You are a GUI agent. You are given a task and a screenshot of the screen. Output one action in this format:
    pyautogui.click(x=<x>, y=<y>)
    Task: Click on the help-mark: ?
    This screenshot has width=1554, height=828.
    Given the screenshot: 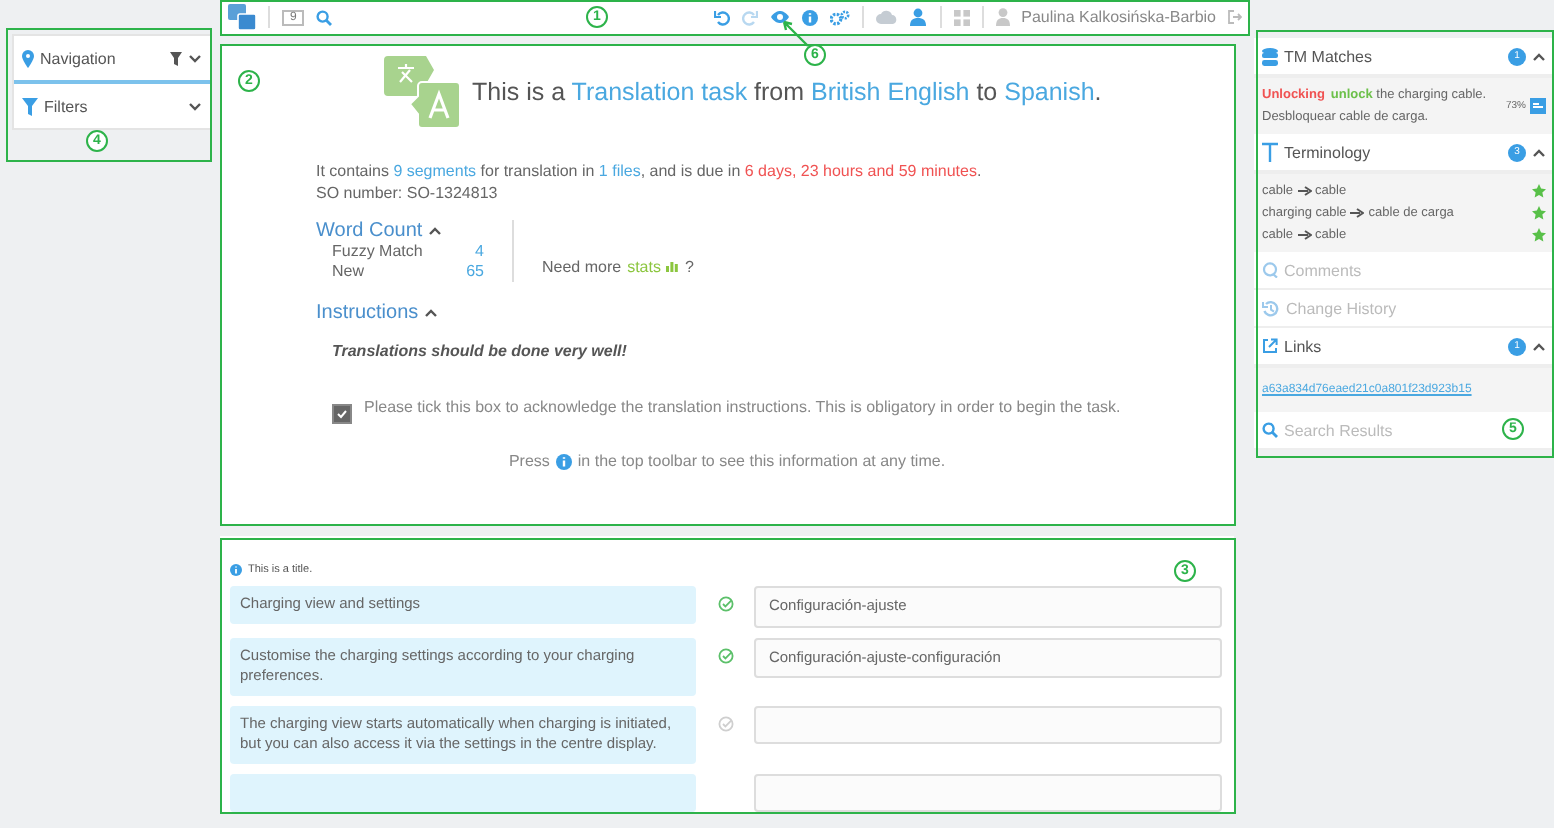 What is the action you would take?
    pyautogui.click(x=689, y=266)
    